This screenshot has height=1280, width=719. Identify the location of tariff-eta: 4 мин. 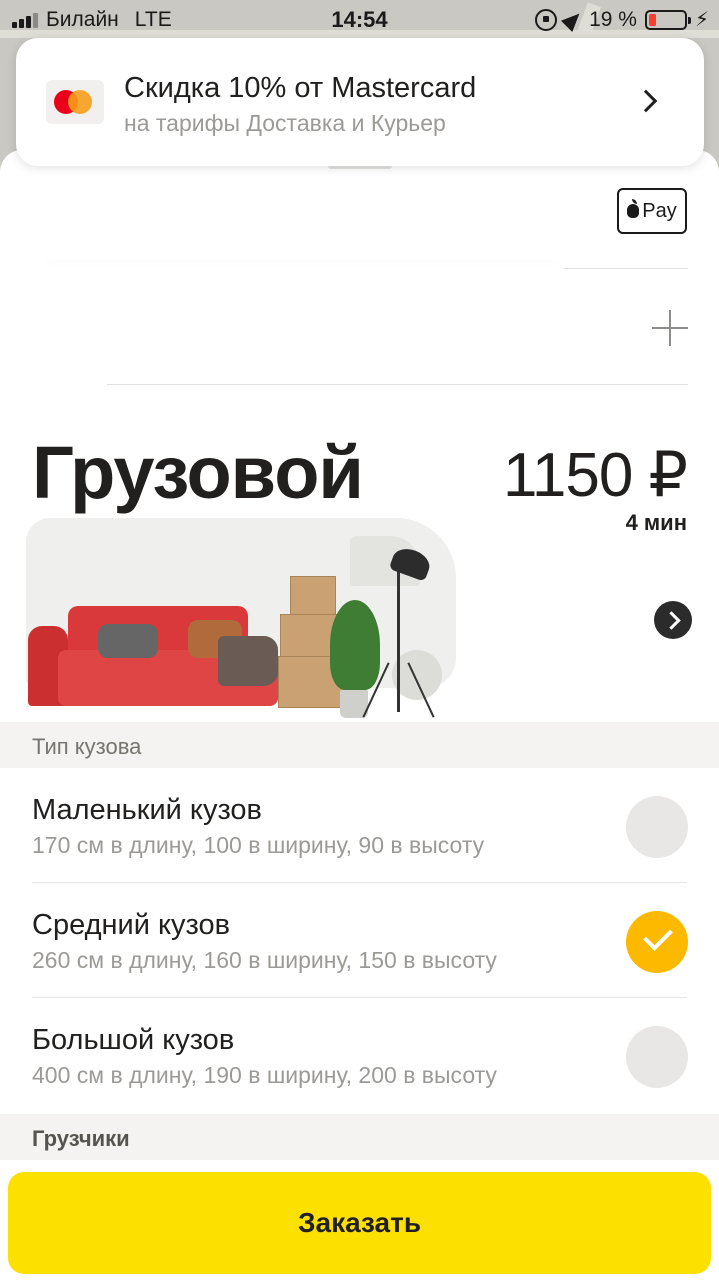
(656, 522).